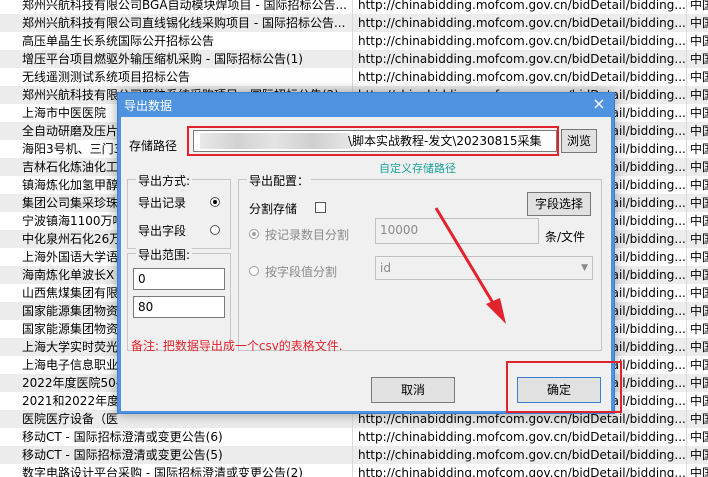 The image size is (708, 477). What do you see at coordinates (385, 268) in the screenshot?
I see `field-select-value: id` at bounding box center [385, 268].